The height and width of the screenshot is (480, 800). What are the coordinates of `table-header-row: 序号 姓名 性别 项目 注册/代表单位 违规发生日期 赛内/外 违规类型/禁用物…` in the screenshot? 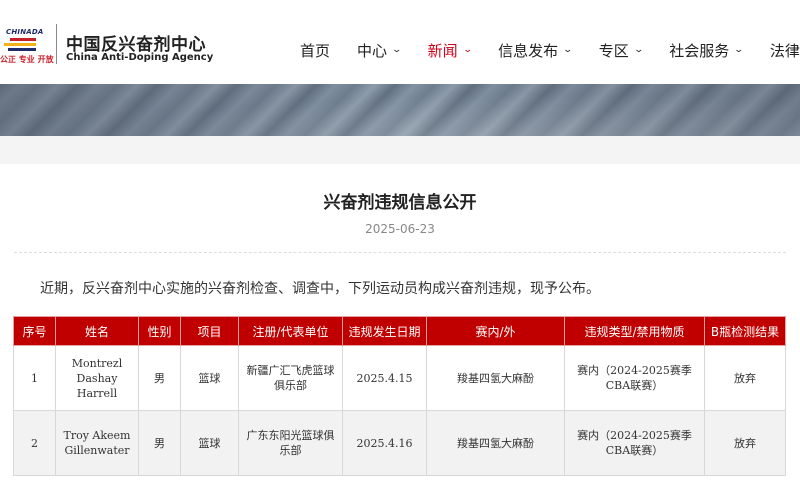 It's located at (399, 331).